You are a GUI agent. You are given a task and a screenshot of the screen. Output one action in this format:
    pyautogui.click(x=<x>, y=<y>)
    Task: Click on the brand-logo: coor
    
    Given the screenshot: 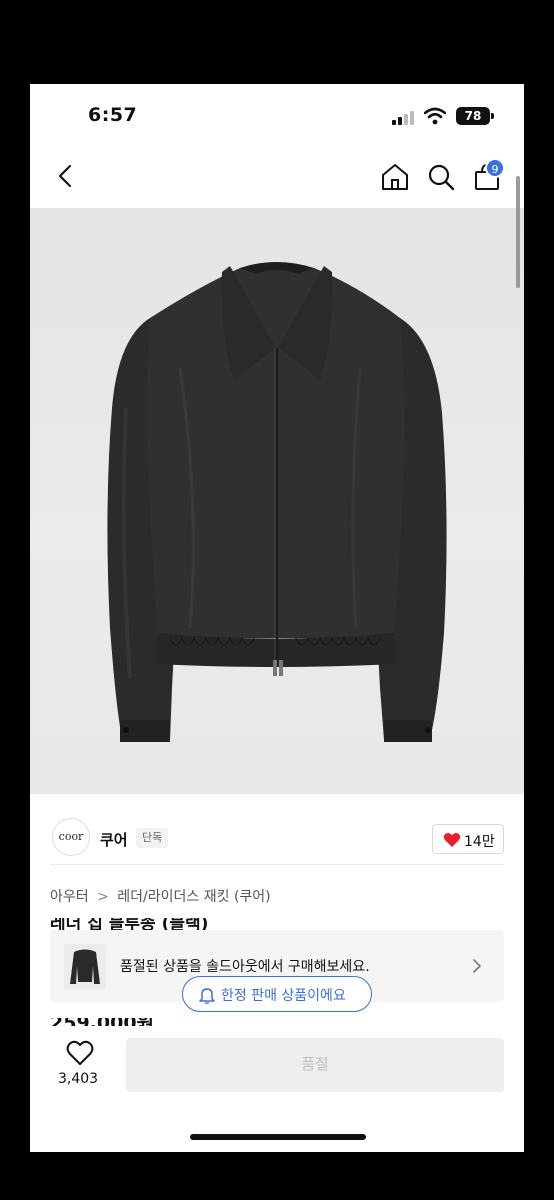 What is the action you would take?
    pyautogui.click(x=71, y=837)
    